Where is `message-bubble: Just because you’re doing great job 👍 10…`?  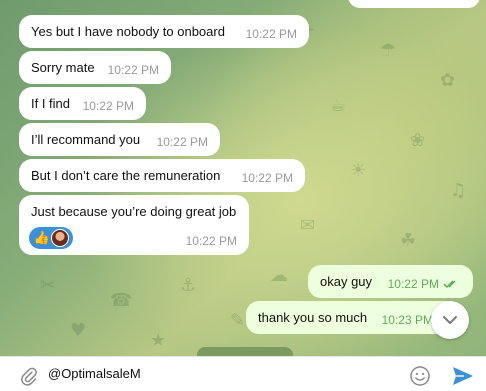
message-bubble: Just because you’re doing great job 👍 10… is located at coordinates (134, 225).